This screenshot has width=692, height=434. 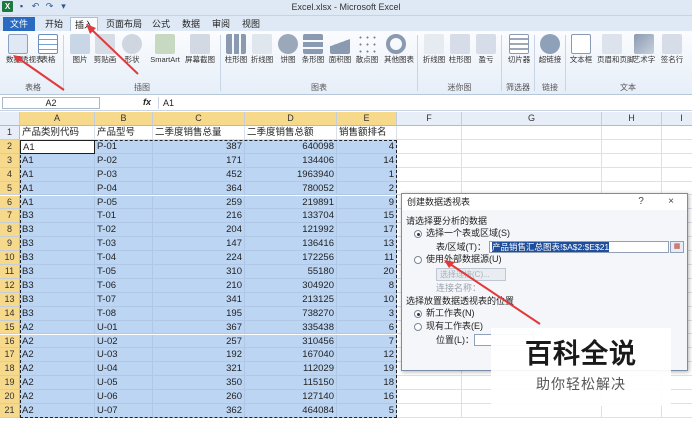 What do you see at coordinates (424, 103) in the screenshot?
I see `formula-input: A1` at bounding box center [424, 103].